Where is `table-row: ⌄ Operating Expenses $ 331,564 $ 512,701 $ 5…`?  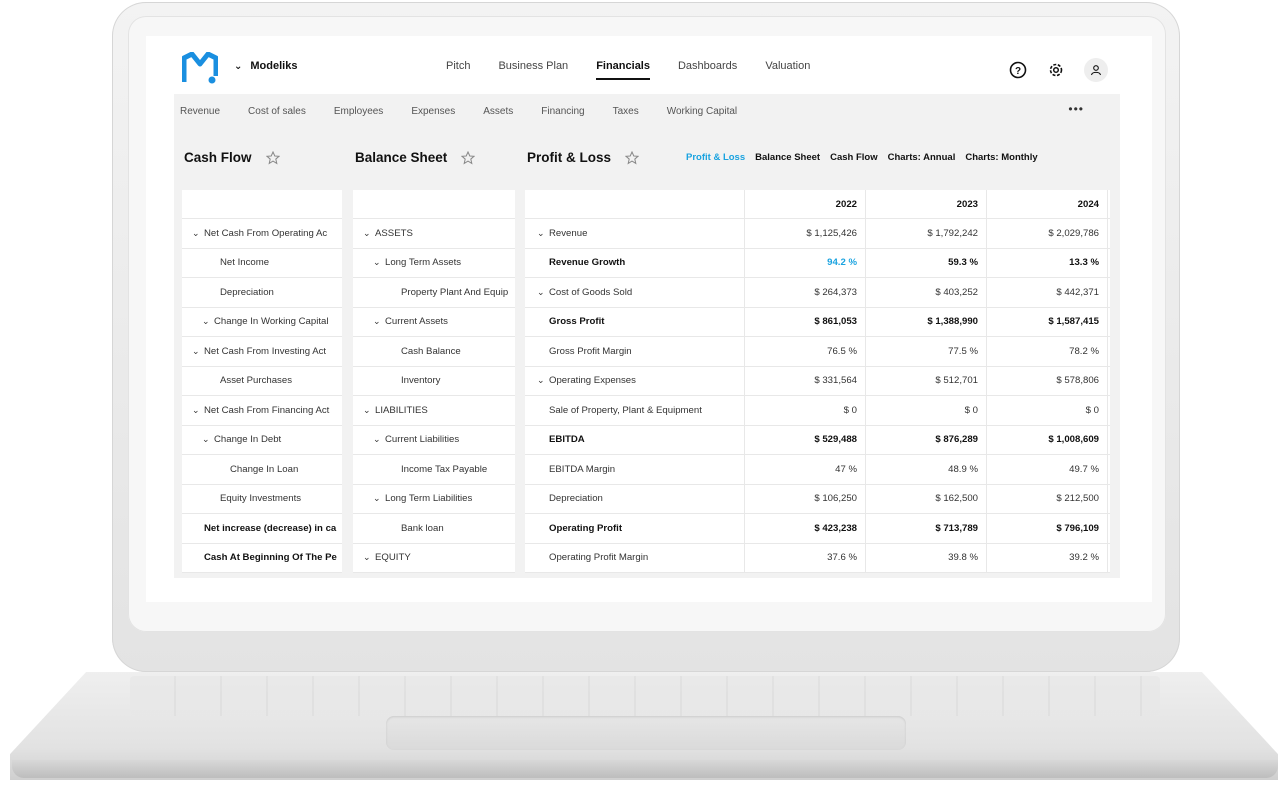 table-row: ⌄ Operating Expenses $ 331,564 $ 512,701 $ 5… is located at coordinates (817, 381).